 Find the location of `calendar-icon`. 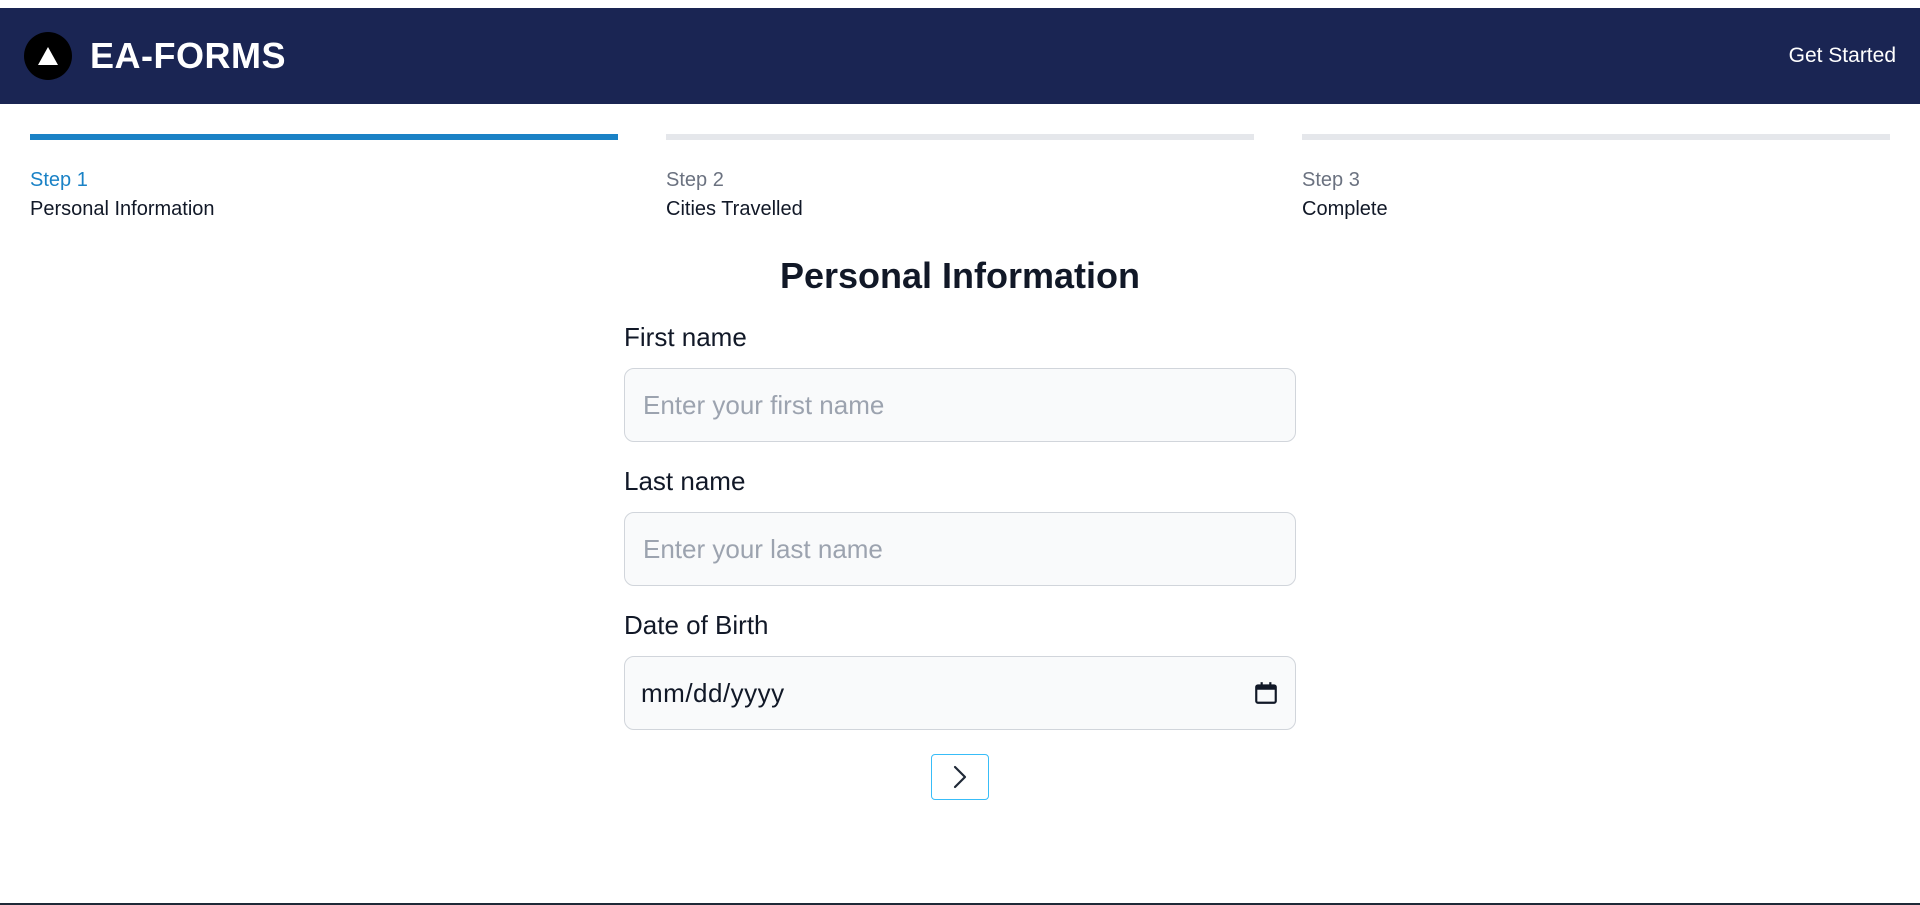

calendar-icon is located at coordinates (1266, 693).